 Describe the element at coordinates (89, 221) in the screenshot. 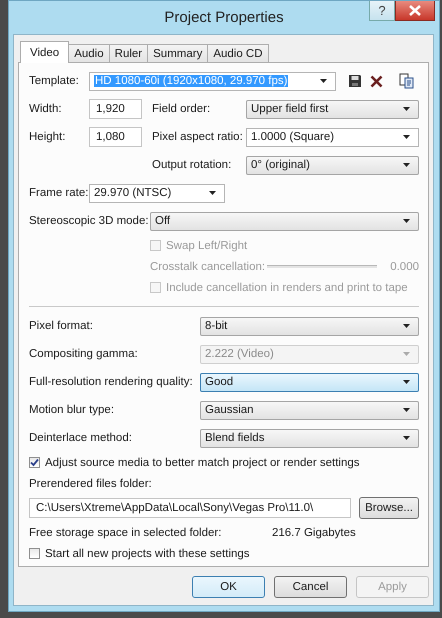

I see `field-label: Stereoscopic 3D mode:` at that location.